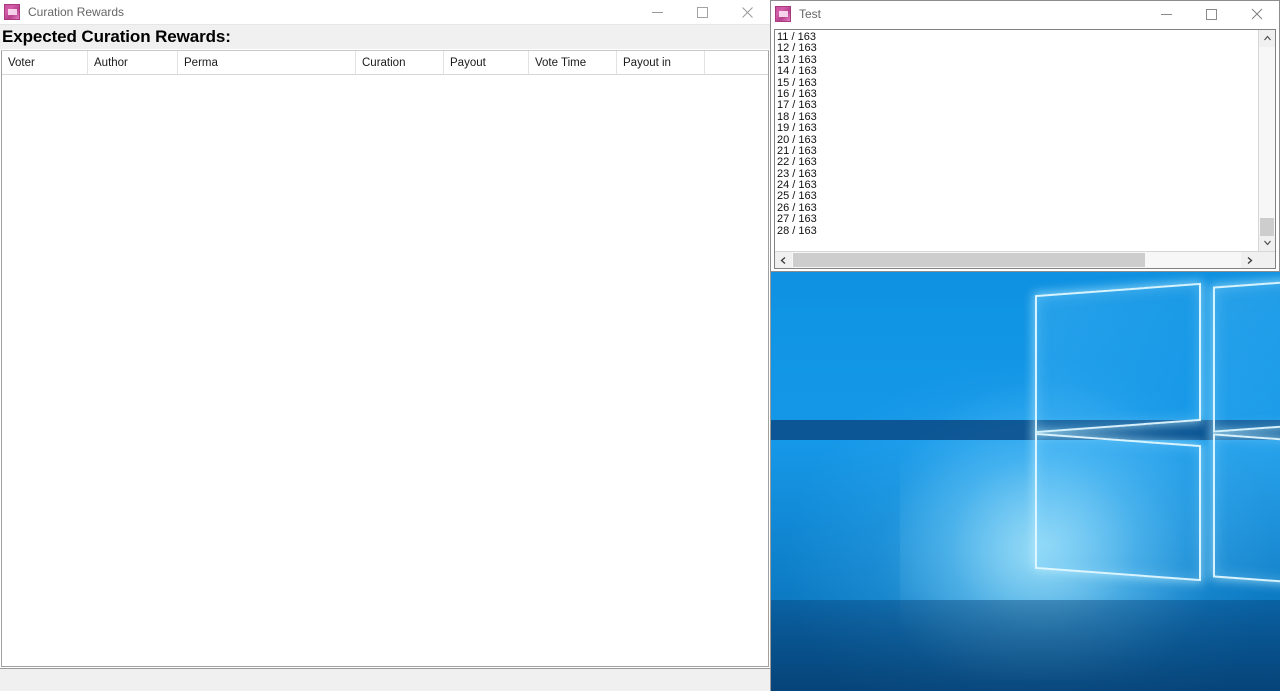  Describe the element at coordinates (969, 260) in the screenshot. I see `horizontal-scroll-thumb` at that location.